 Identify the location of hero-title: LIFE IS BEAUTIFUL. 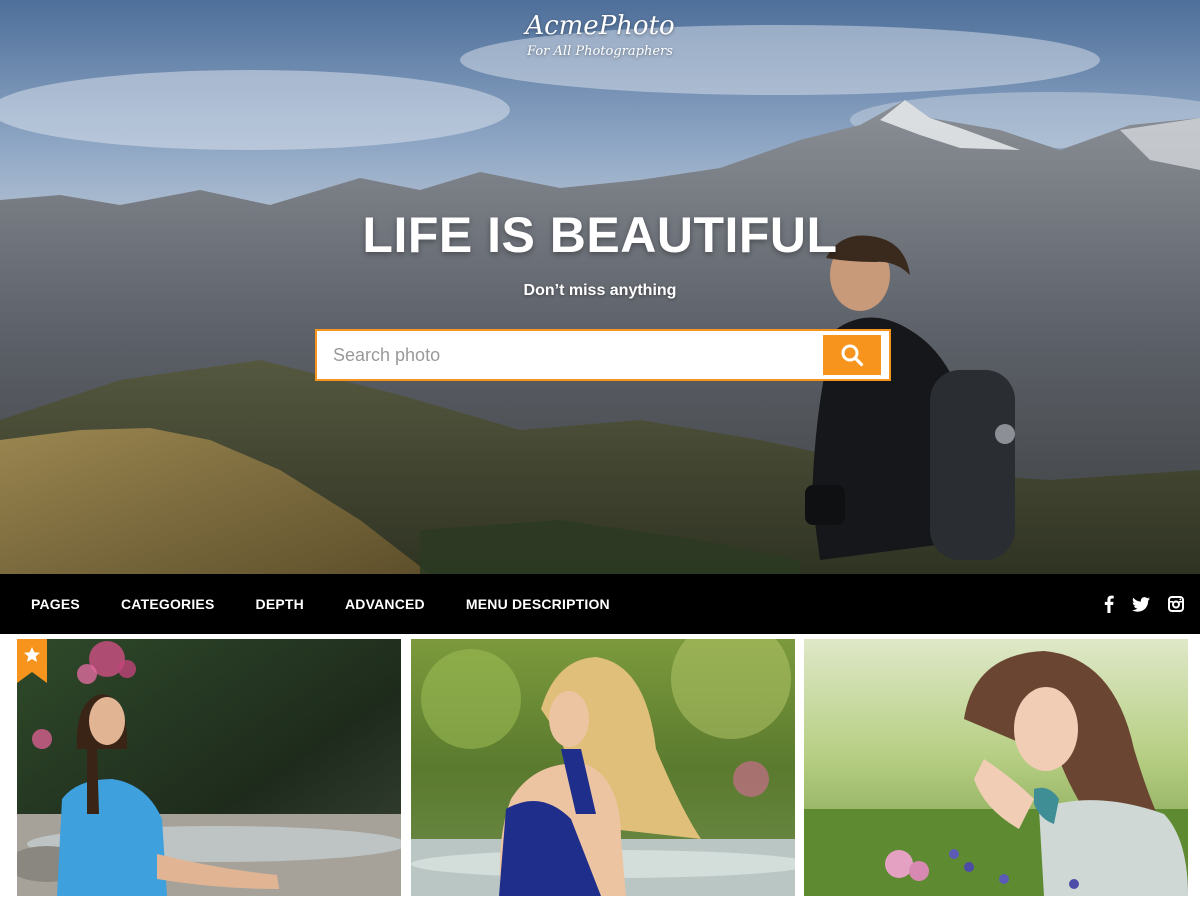
(600, 235).